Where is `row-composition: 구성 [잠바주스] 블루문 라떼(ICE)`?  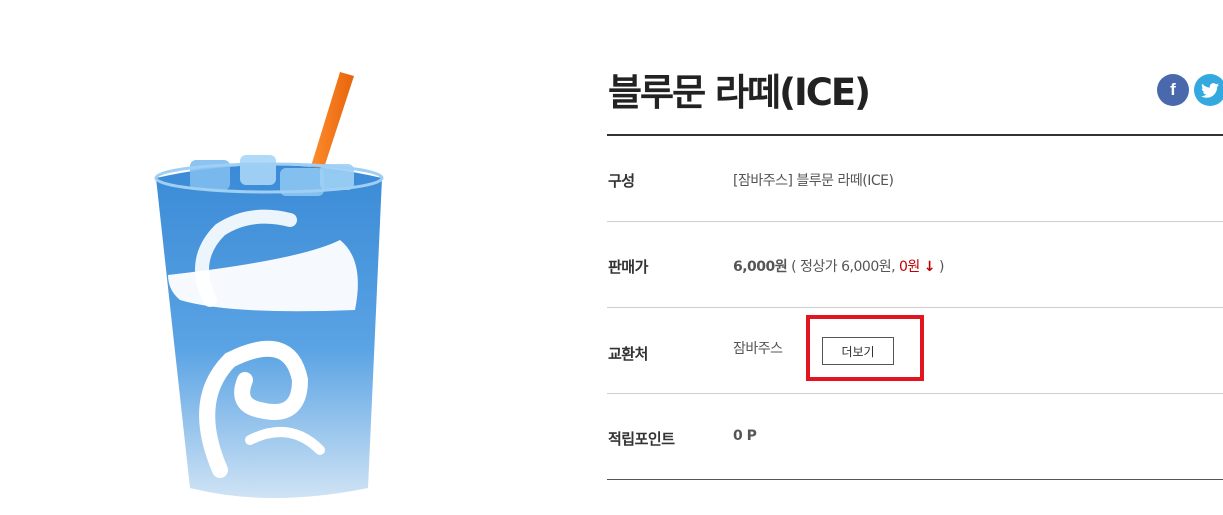 row-composition: 구성 [잠바주스] 블루문 라떼(ICE) is located at coordinates (915, 179).